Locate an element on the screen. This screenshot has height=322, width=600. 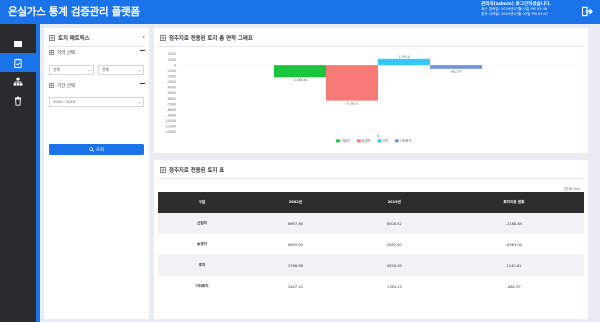
clipboard-check-icon is located at coordinates (18, 63).